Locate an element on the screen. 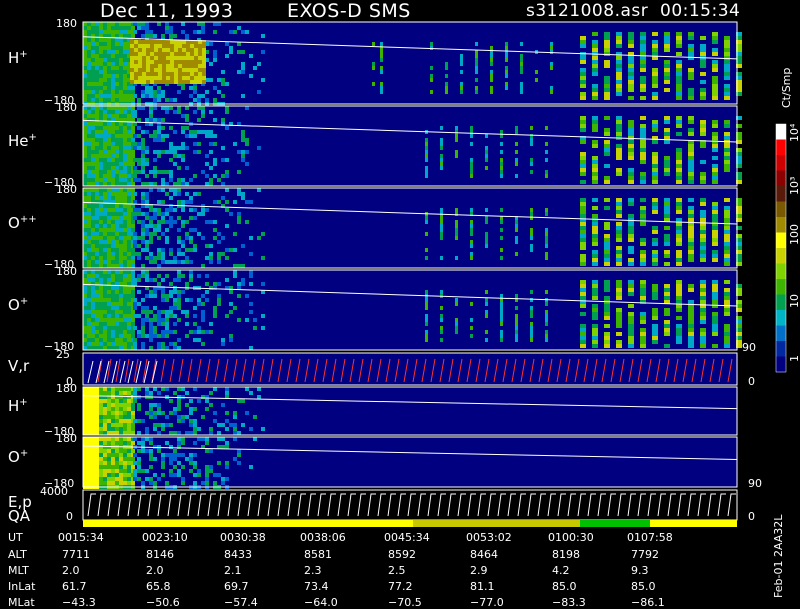  right-axis-bottom-label: 0 is located at coordinates (751, 516).